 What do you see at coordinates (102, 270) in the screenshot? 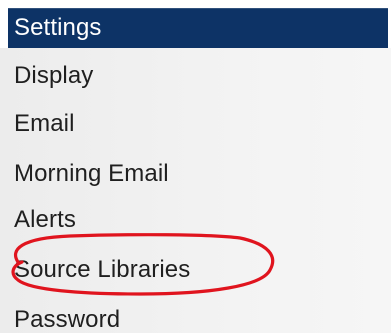
I see `menu-item-source-libraries: Source Libraries` at bounding box center [102, 270].